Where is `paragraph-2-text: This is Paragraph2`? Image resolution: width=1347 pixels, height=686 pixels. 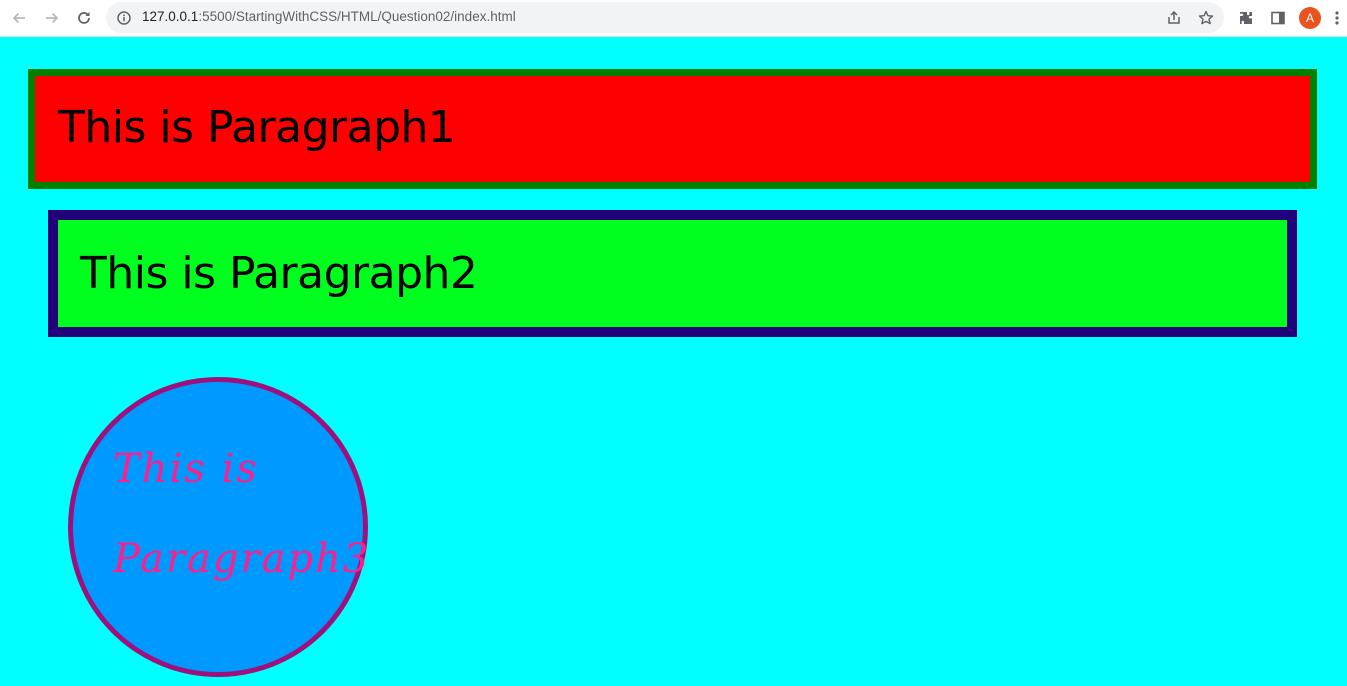 paragraph-2-text: This is Paragraph2 is located at coordinates (279, 273).